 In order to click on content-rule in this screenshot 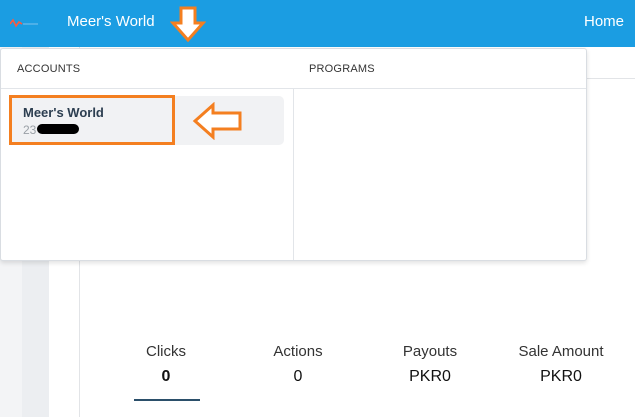, I will do `click(610, 78)`.